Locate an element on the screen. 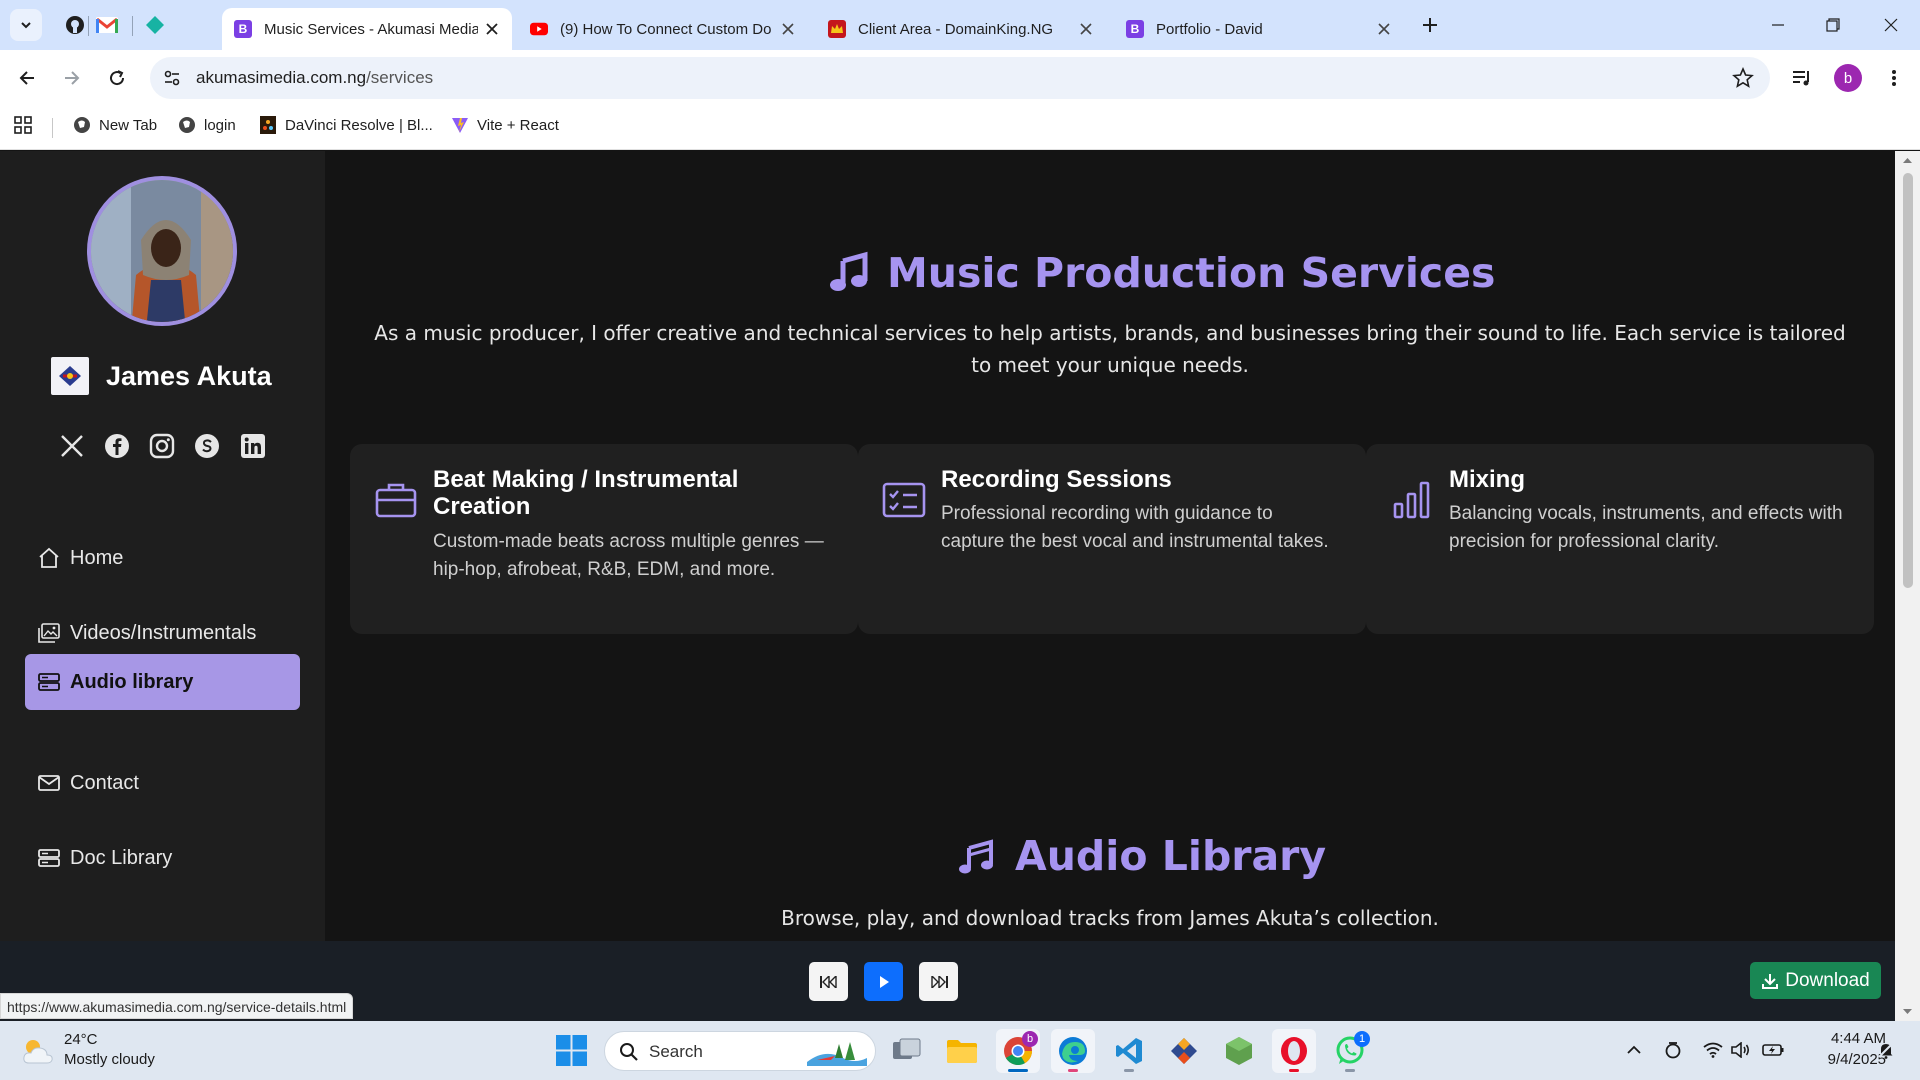  tab-youtube: (9) How To Connect Custom Do is located at coordinates (663, 29).